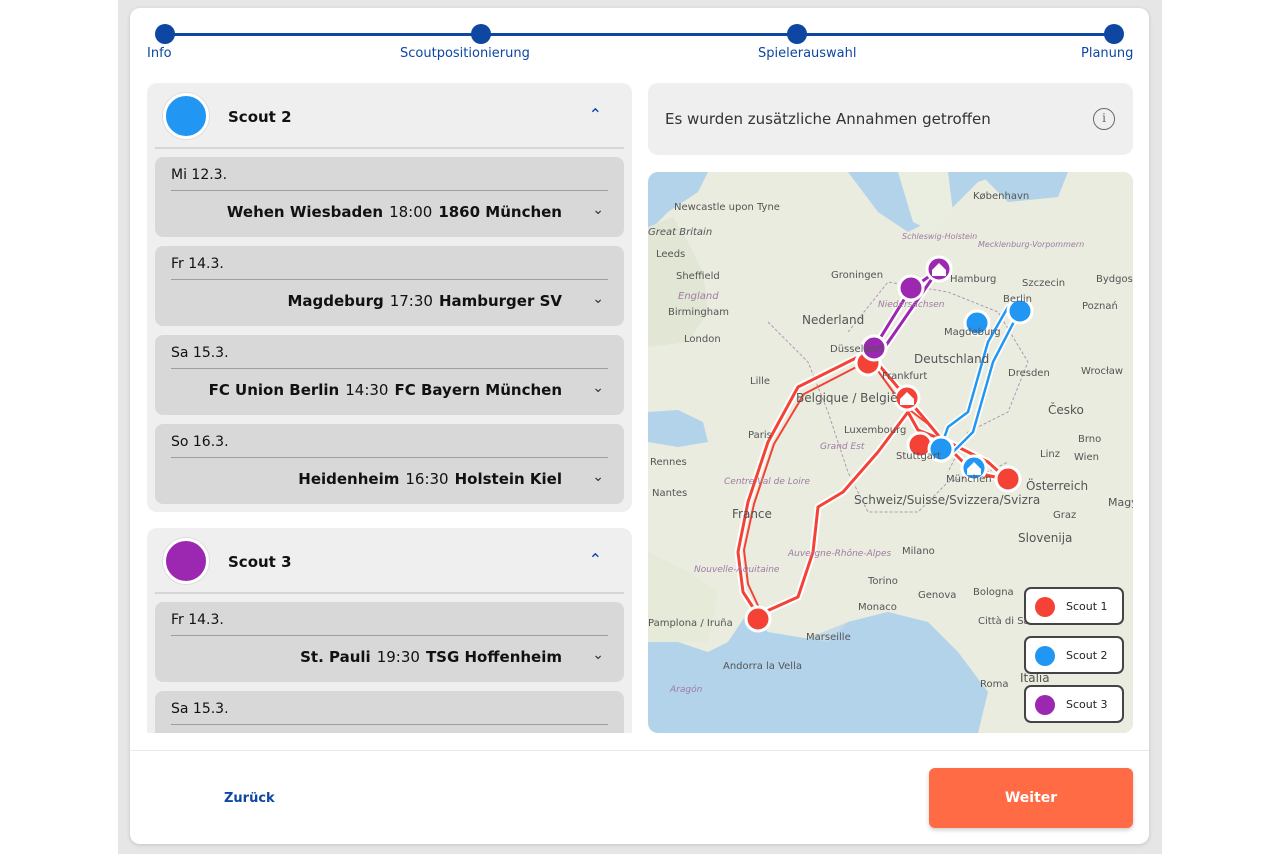 The image size is (1280, 854). Describe the element at coordinates (1017, 299) in the screenshot. I see `map-label: Berlin` at that location.